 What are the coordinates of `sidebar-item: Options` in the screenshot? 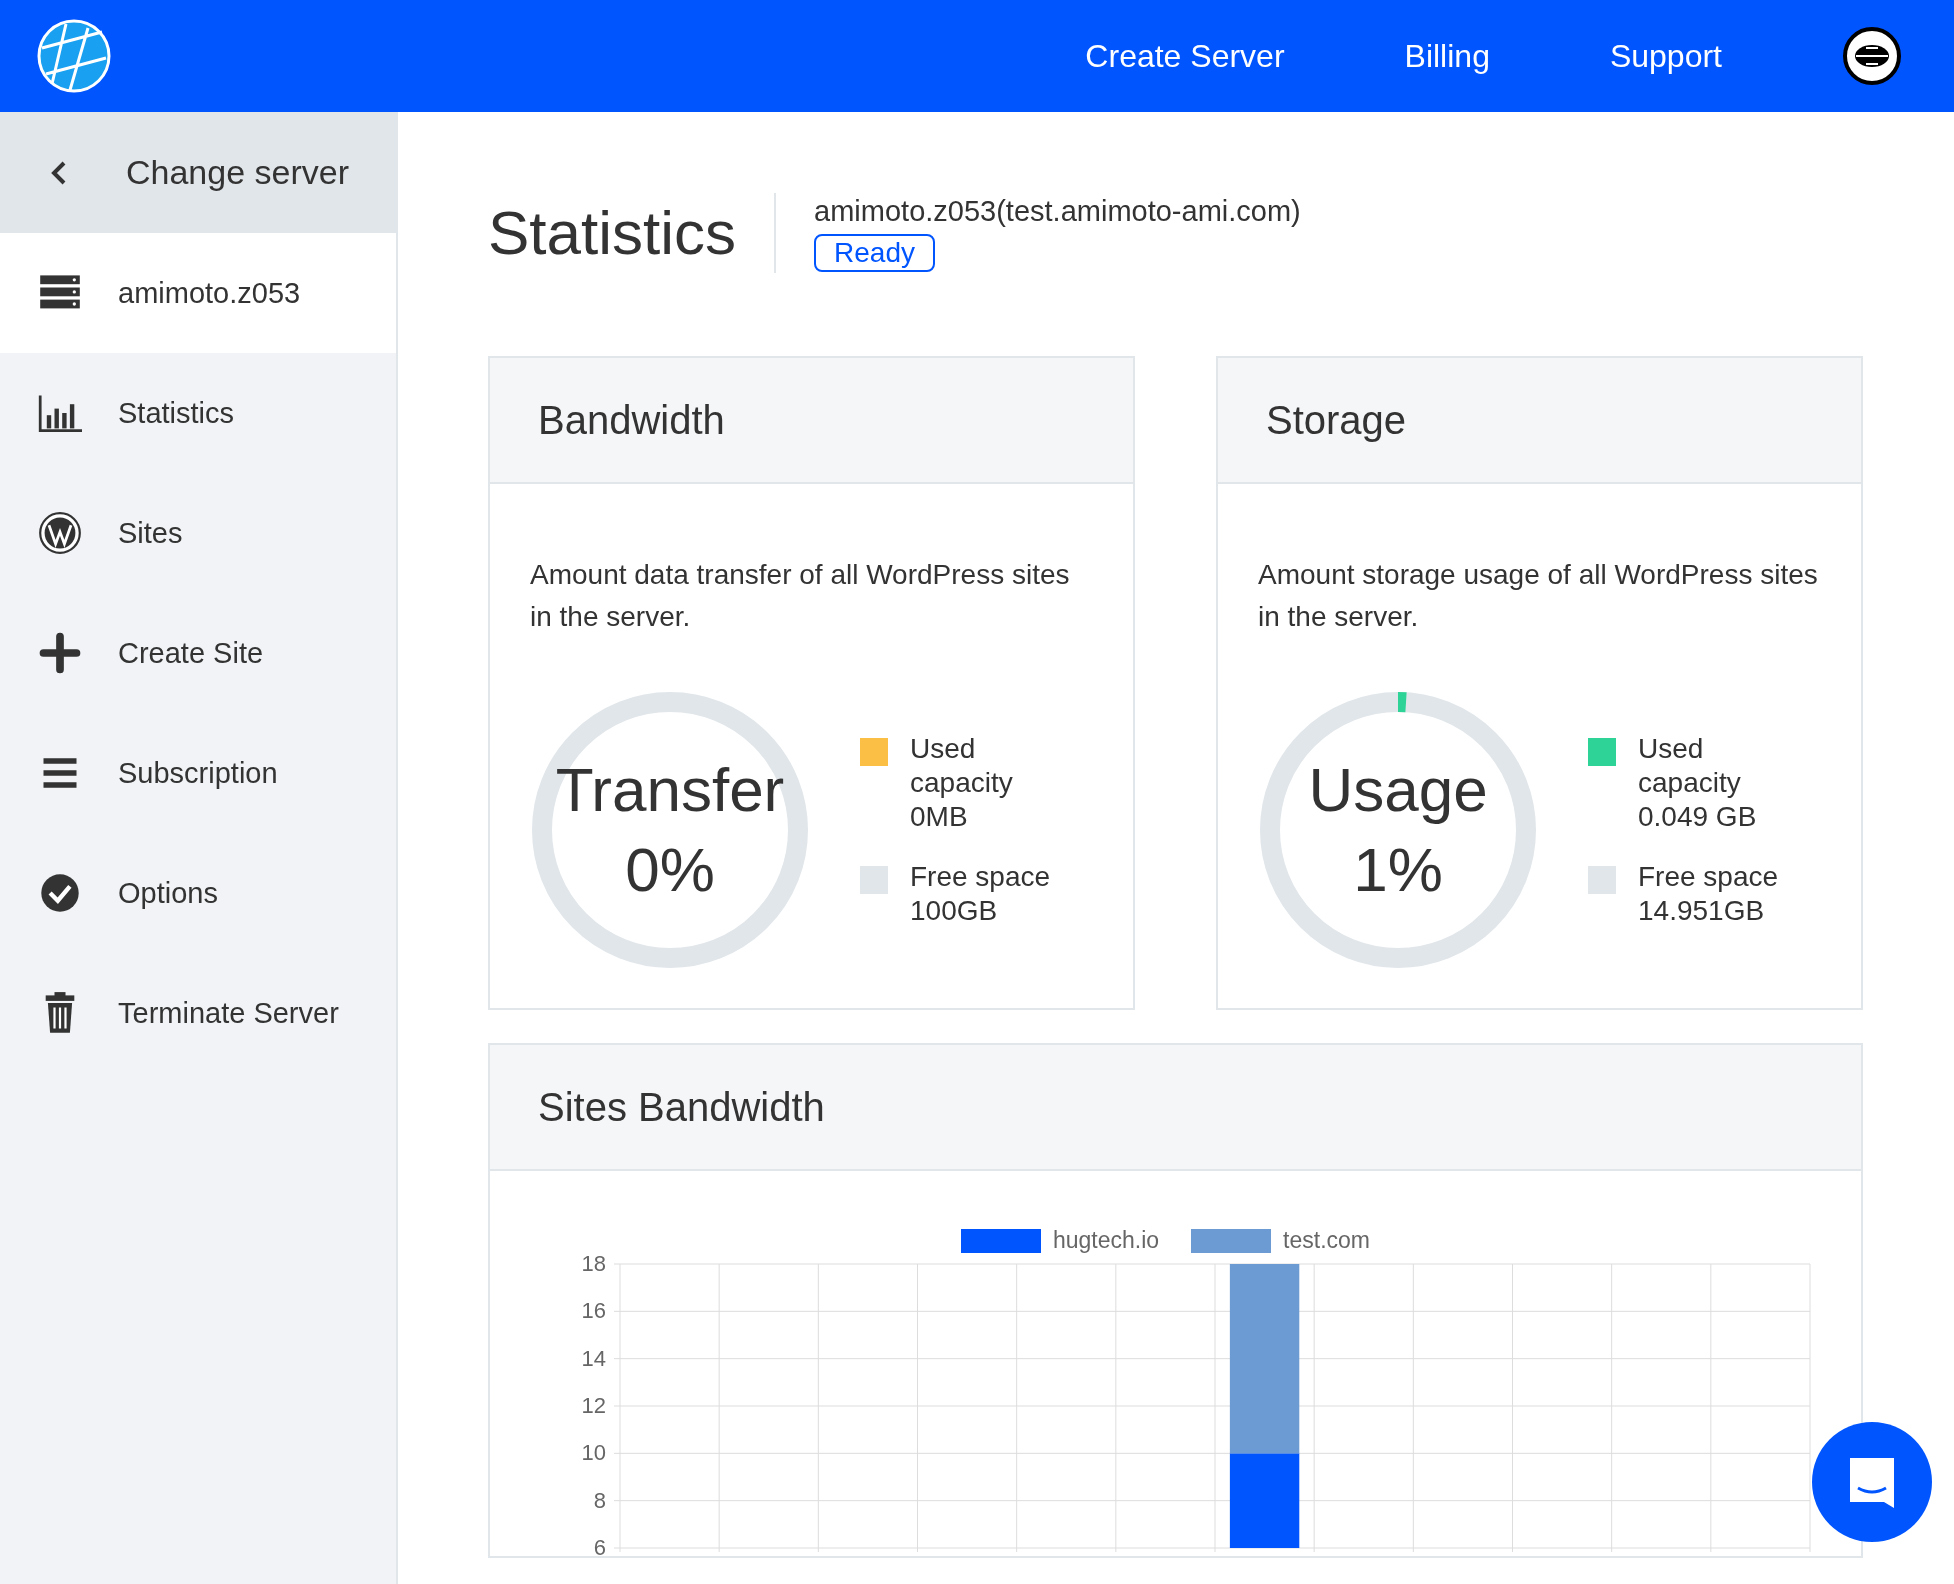 It's located at (198, 893).